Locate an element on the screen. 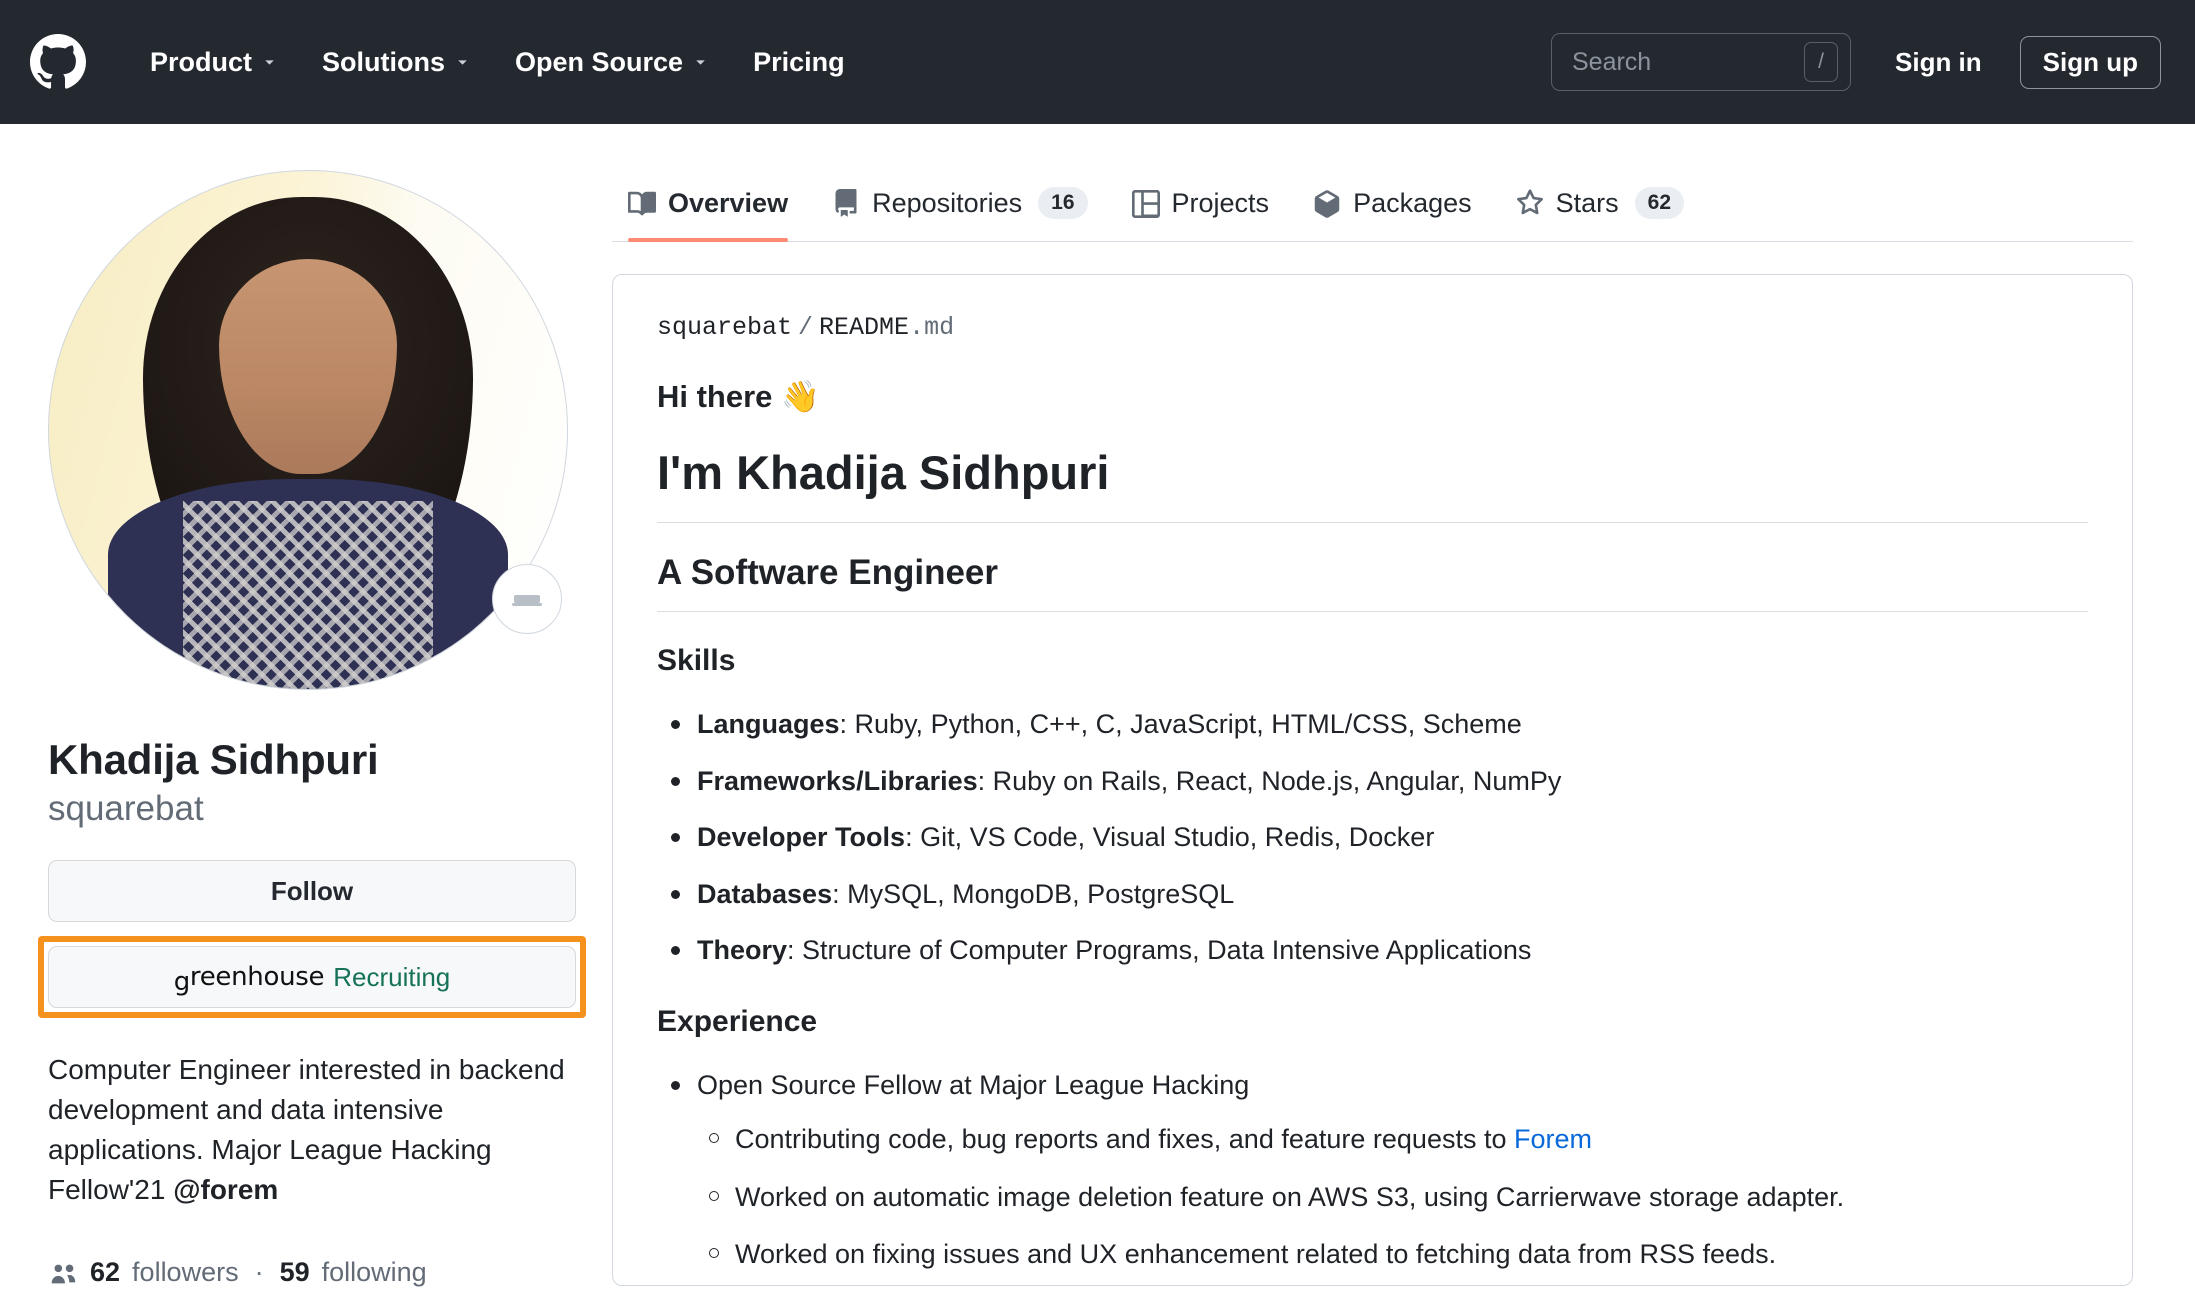  package-icon is located at coordinates (1327, 203).